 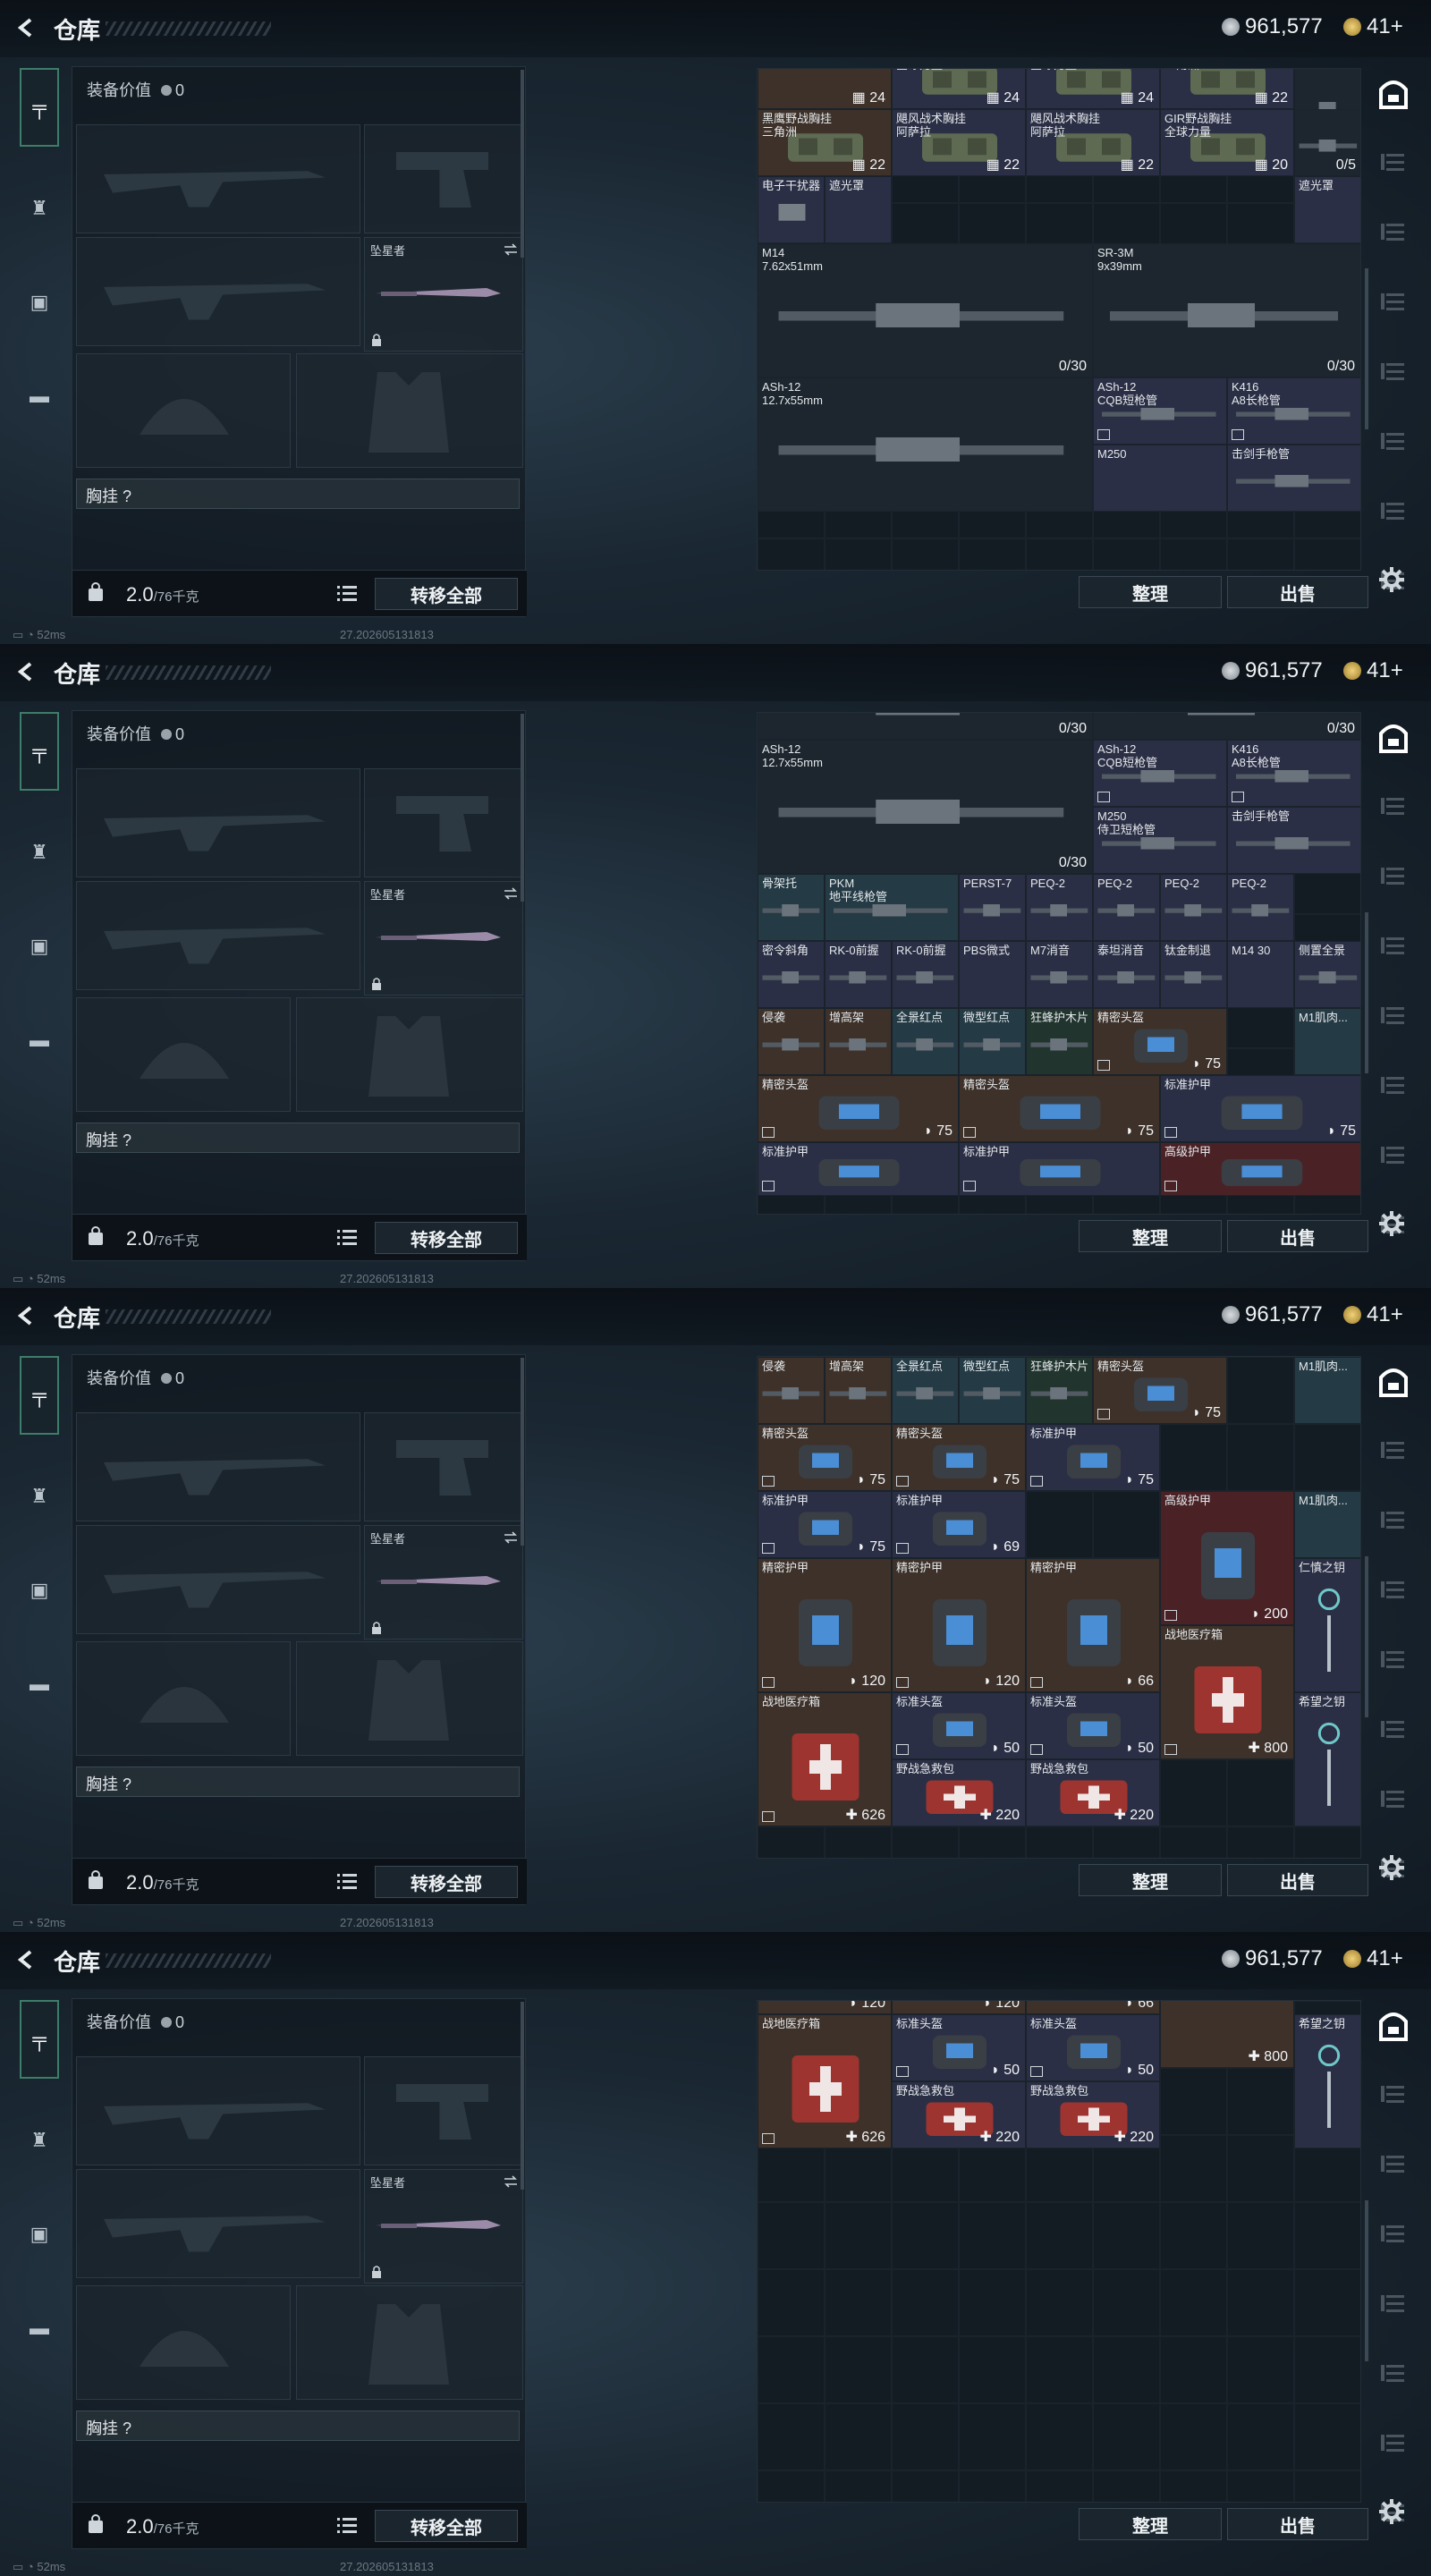 I want to click on inventory-item: 战地医疗箱 ✚ 626, so click(x=825, y=1759).